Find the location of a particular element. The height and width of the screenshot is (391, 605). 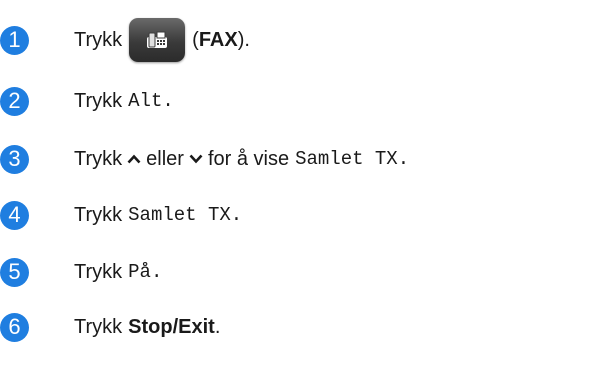

step-1: 1 Trykk (FAX). is located at coordinates (125, 40).